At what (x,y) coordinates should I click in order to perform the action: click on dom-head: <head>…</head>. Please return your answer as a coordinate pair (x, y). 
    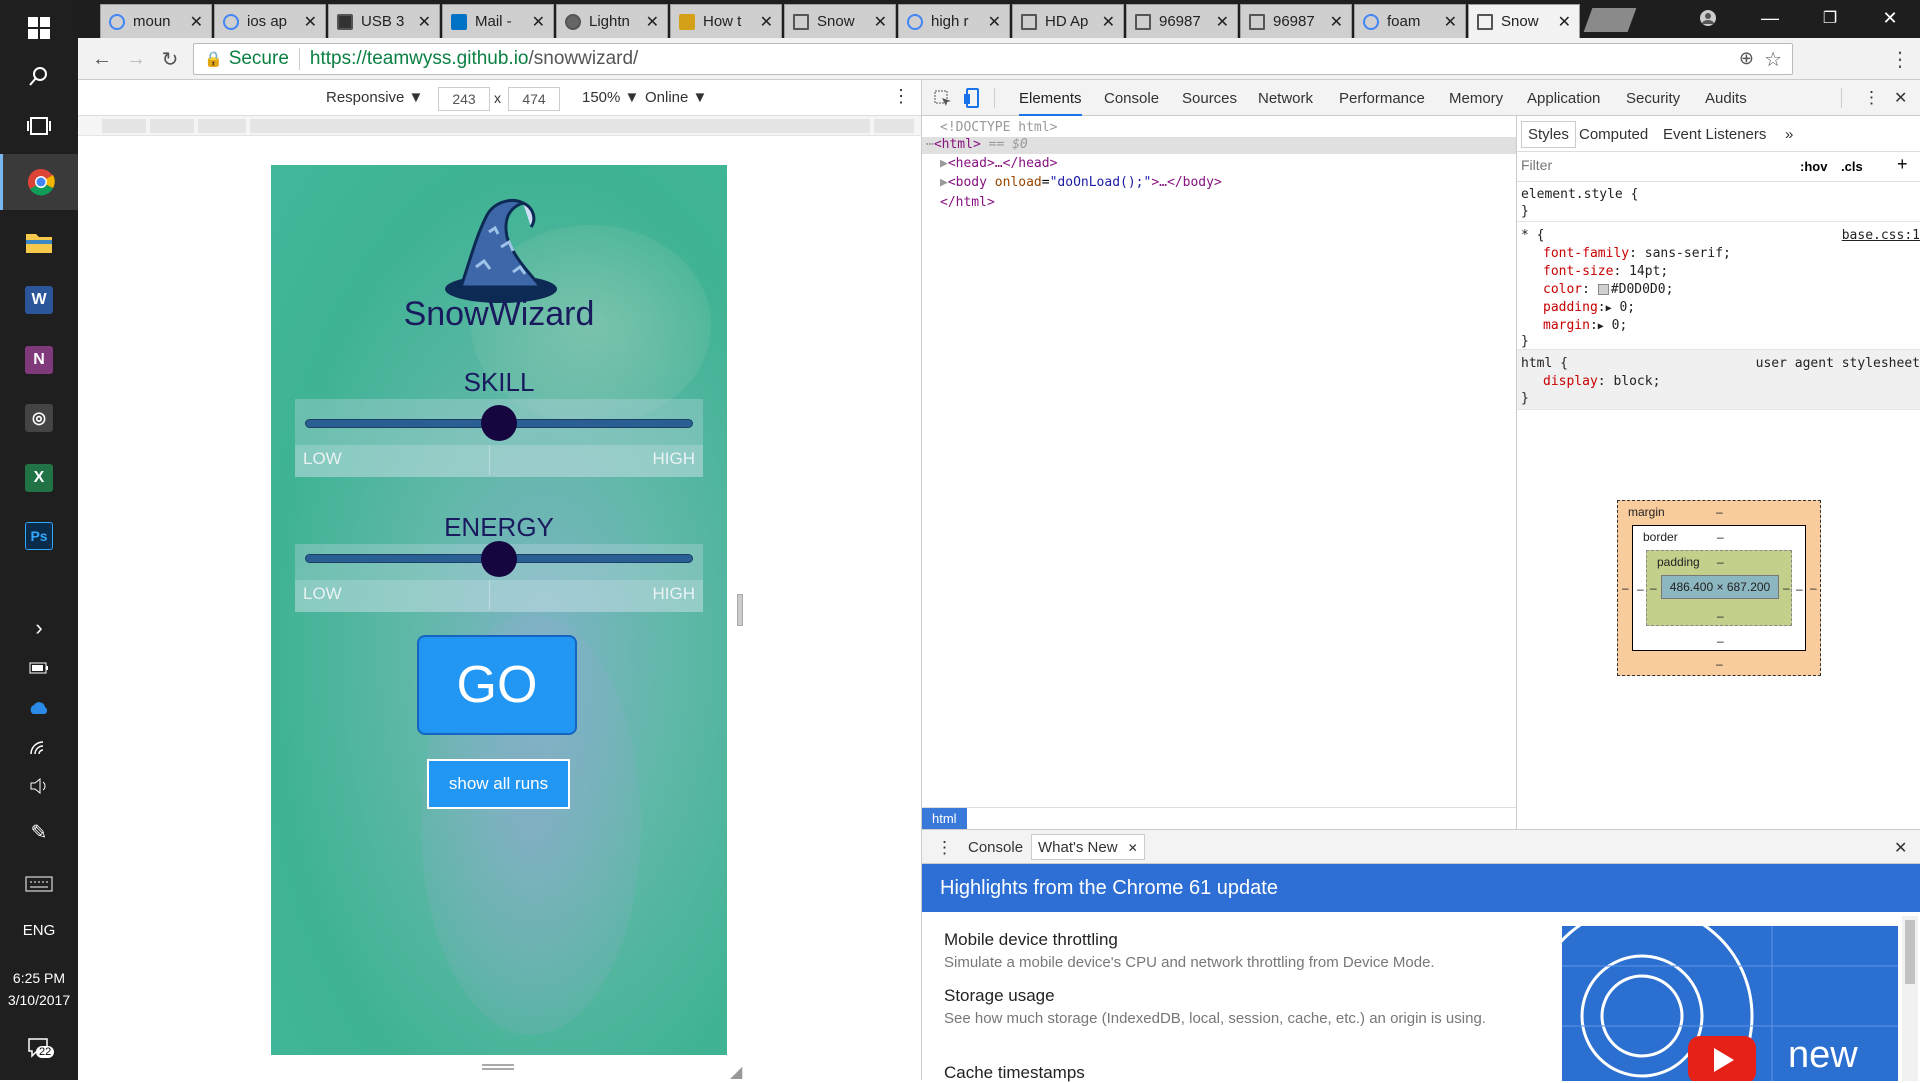
    Looking at the image, I should click on (1003, 163).